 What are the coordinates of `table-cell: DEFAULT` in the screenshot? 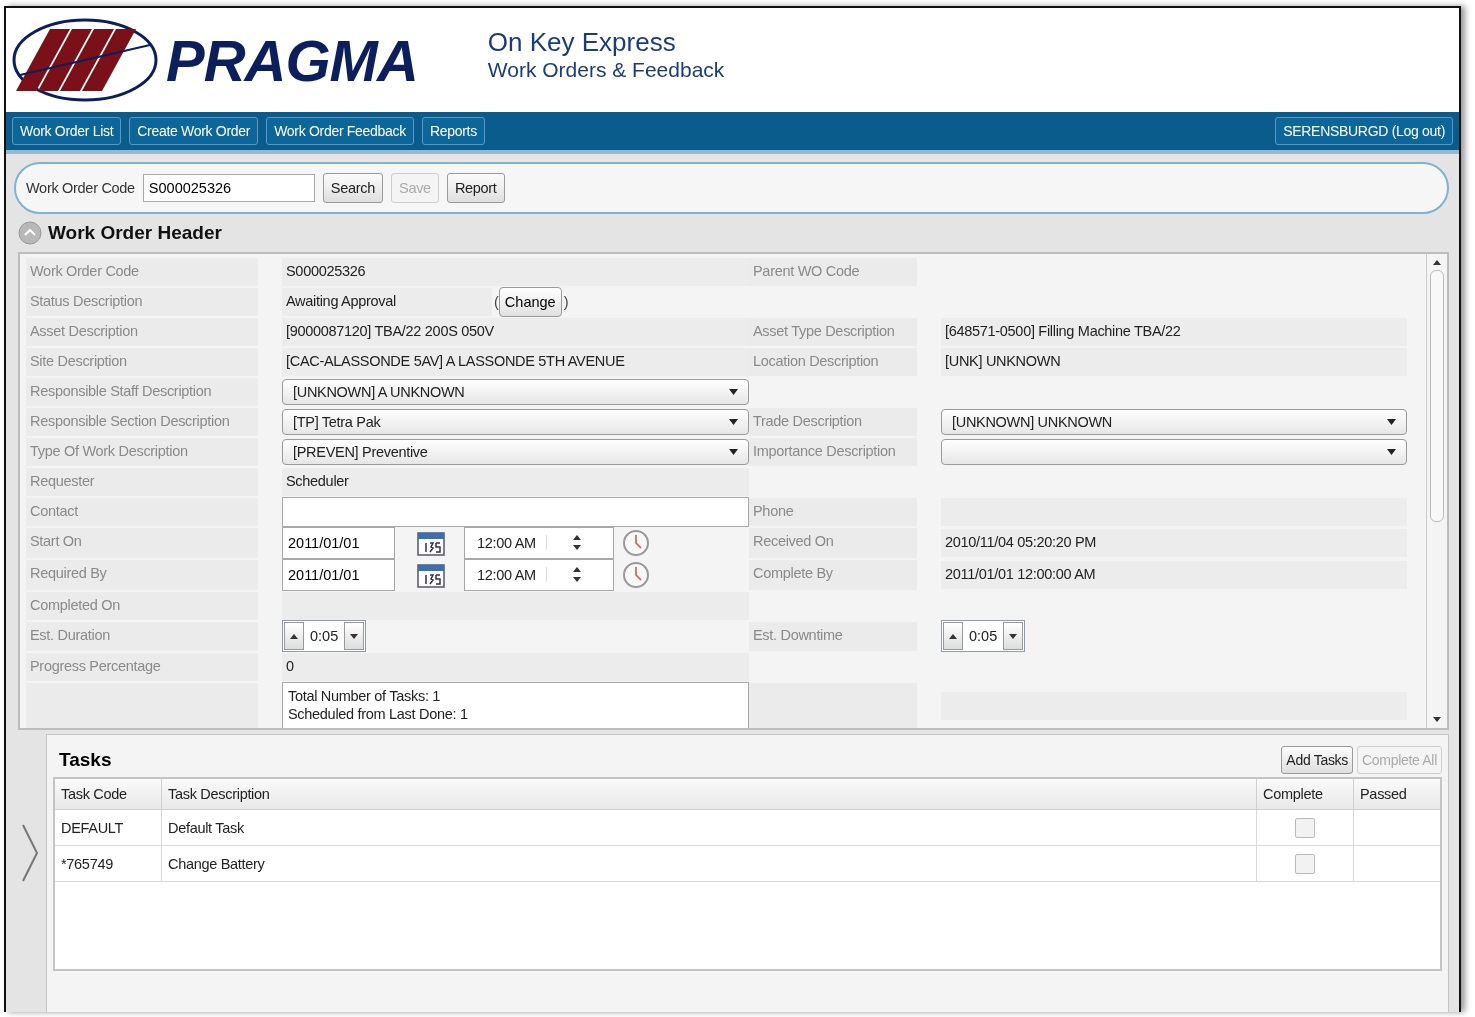 It's located at (108, 827).